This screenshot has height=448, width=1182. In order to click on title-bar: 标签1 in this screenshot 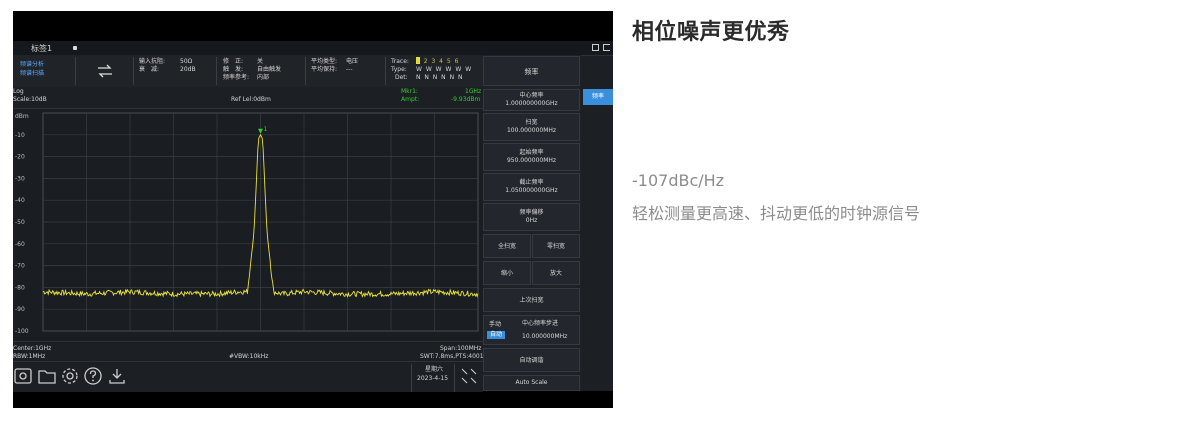, I will do `click(313, 48)`.